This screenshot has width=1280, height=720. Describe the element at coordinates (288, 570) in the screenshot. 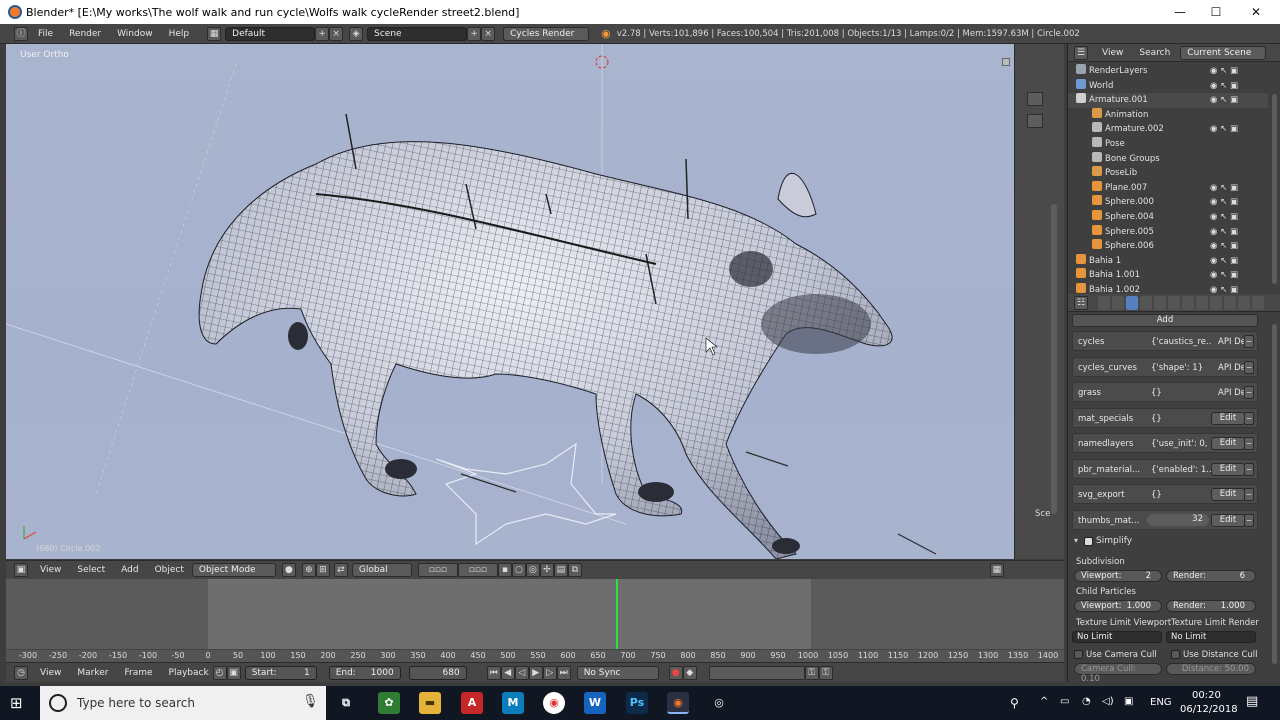

I see `shading-icon: ●` at that location.